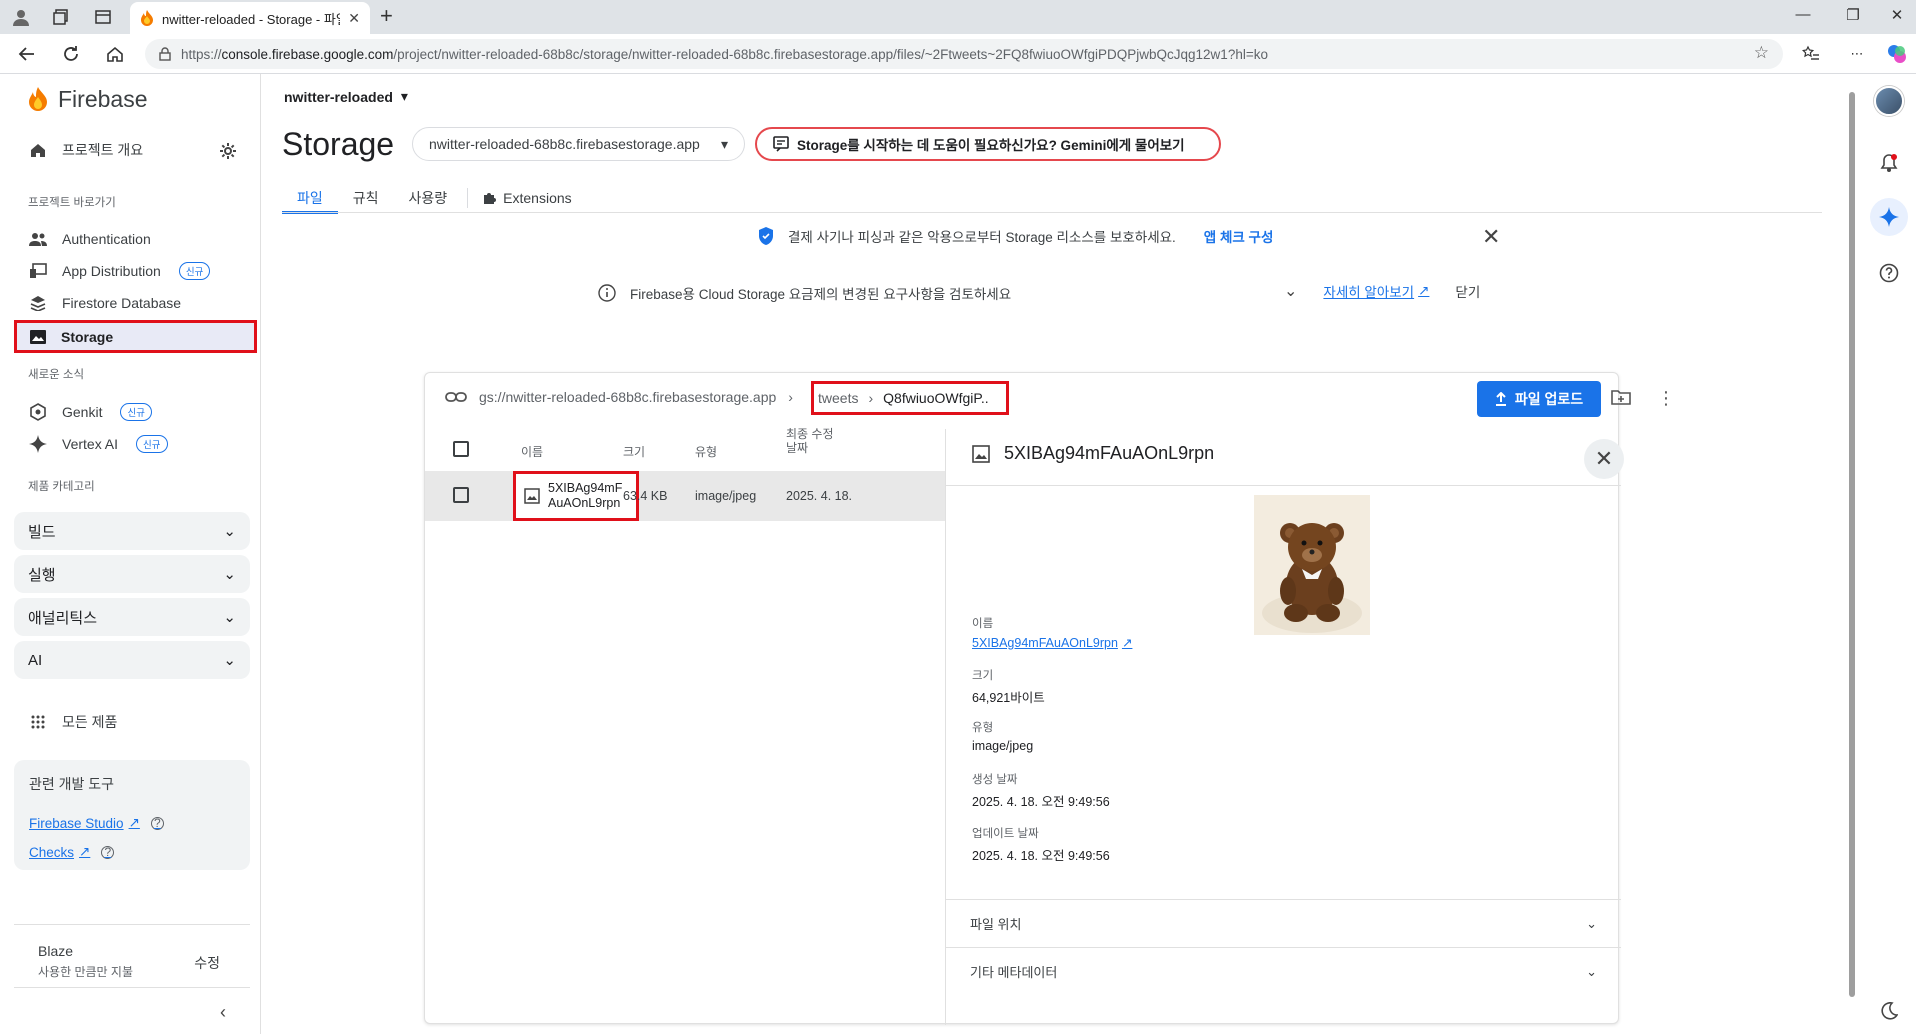 The height and width of the screenshot is (1034, 1916). Describe the element at coordinates (1052, 643) in the screenshot. I see `file-name-link: 5XIBAg94mFAuAOnL9rpn ↗` at that location.